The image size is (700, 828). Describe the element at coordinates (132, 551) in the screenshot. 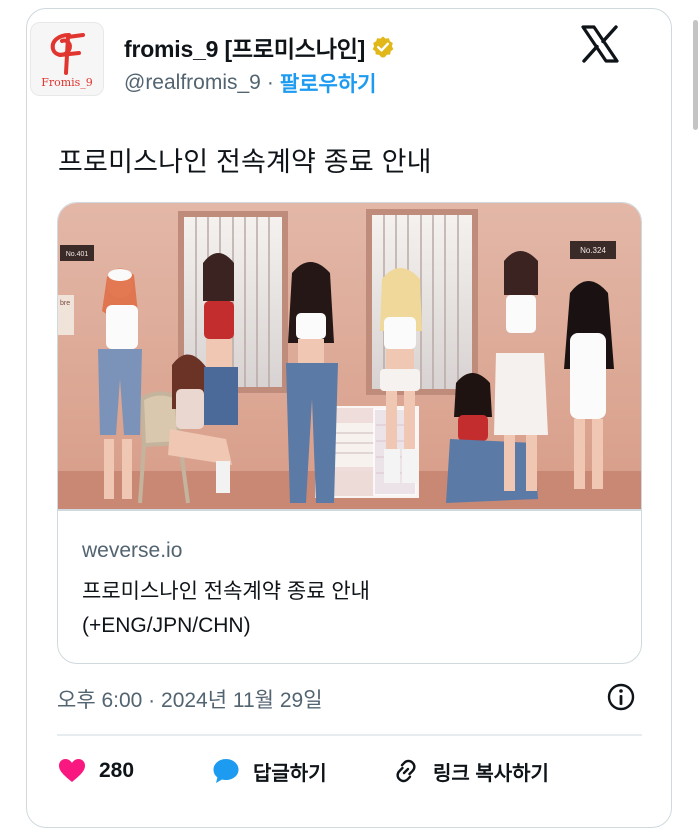

I see `link-domain: weverse.io` at that location.